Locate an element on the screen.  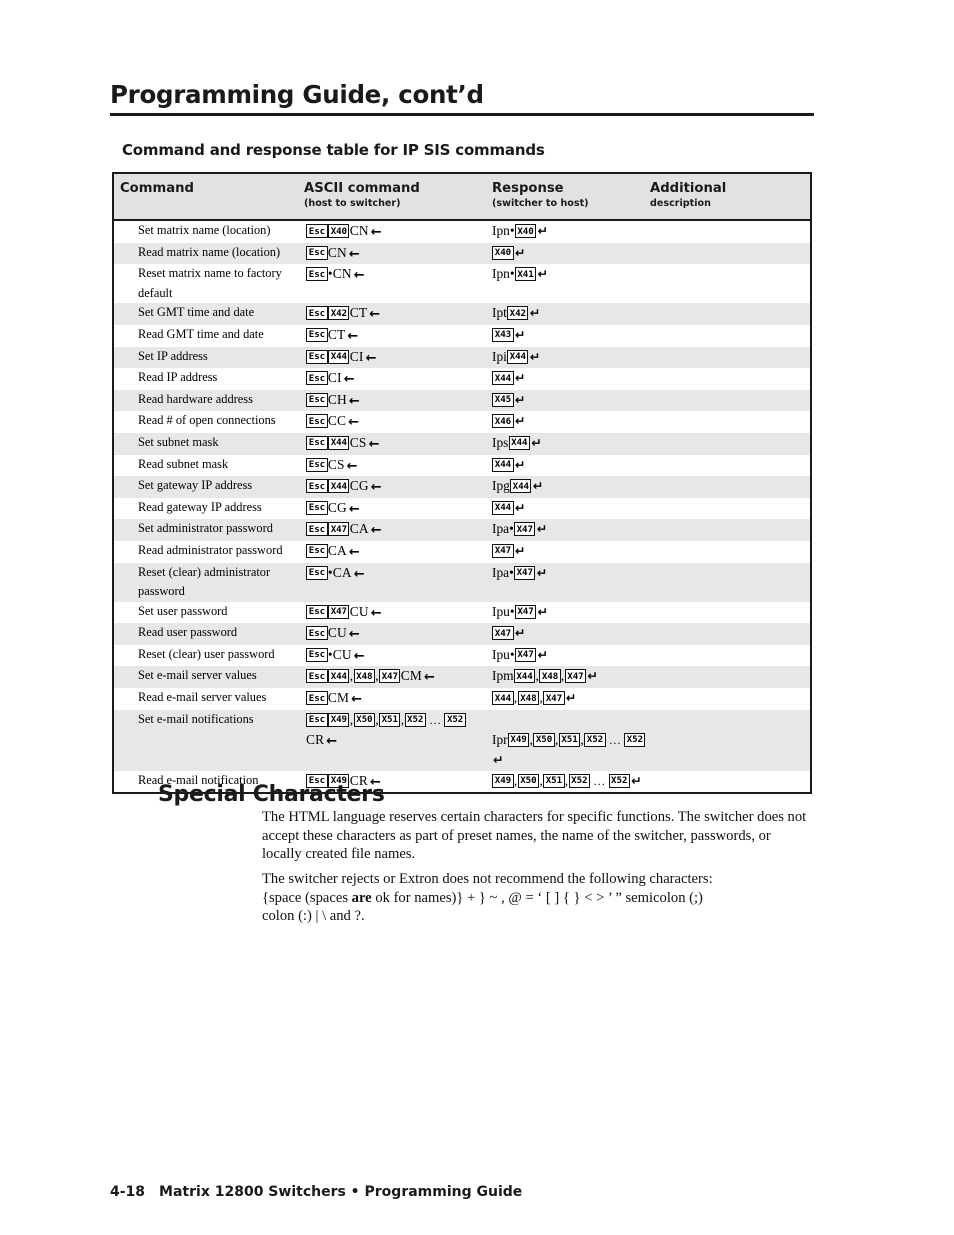
ascii-suffix: CT is located at coordinates (358, 313).